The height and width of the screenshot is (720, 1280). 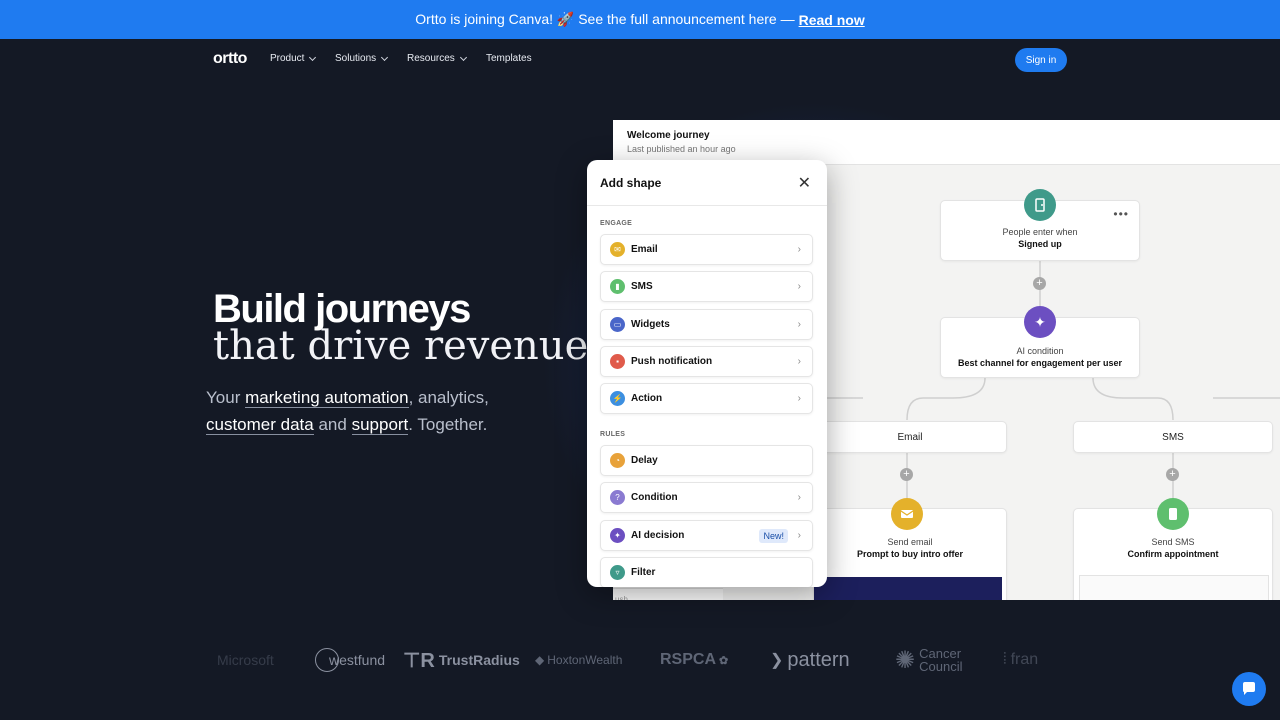 I want to click on nav-solutions-label: Solutions, so click(x=356, y=58).